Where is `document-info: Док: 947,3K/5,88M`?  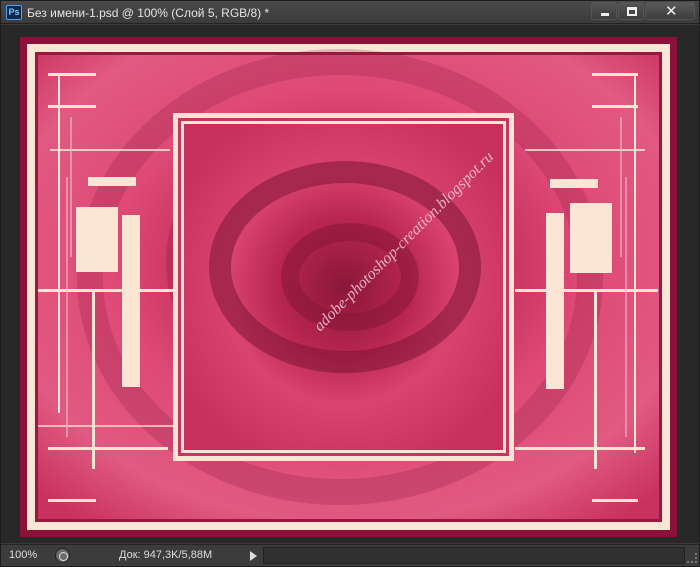 document-info: Док: 947,3K/5,88M is located at coordinates (166, 555).